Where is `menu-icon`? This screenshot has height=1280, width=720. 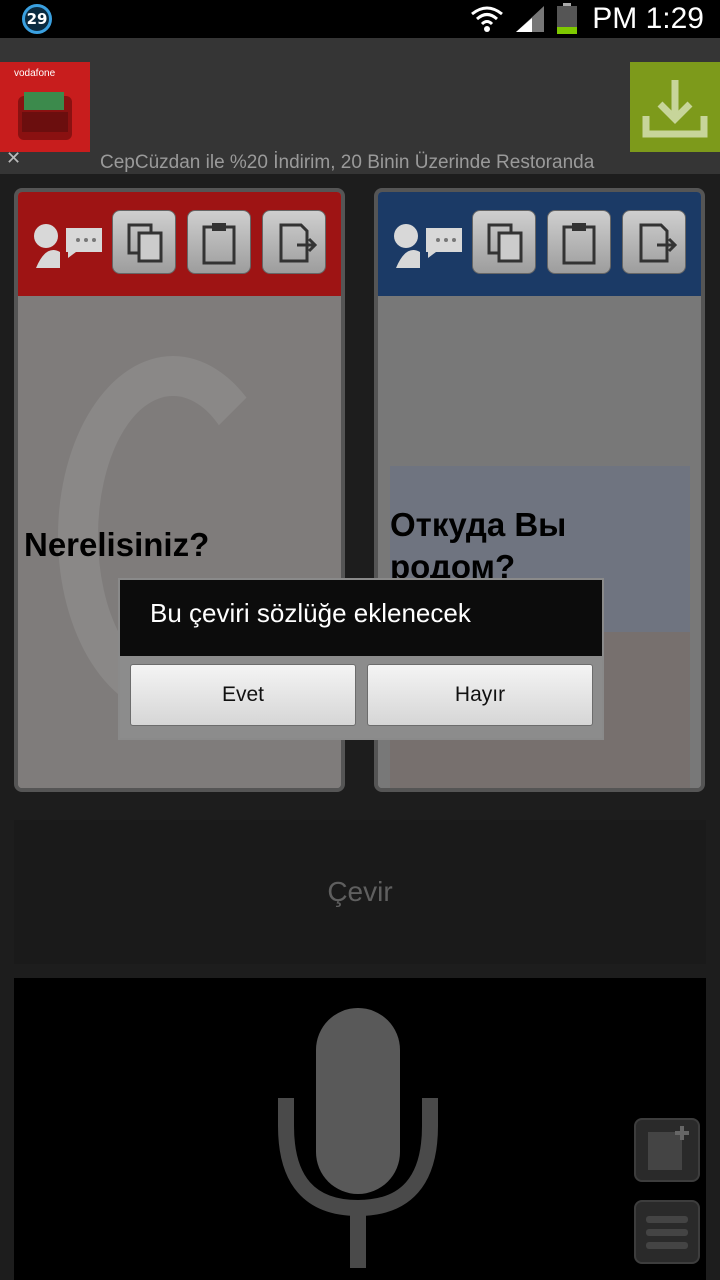 menu-icon is located at coordinates (667, 1232).